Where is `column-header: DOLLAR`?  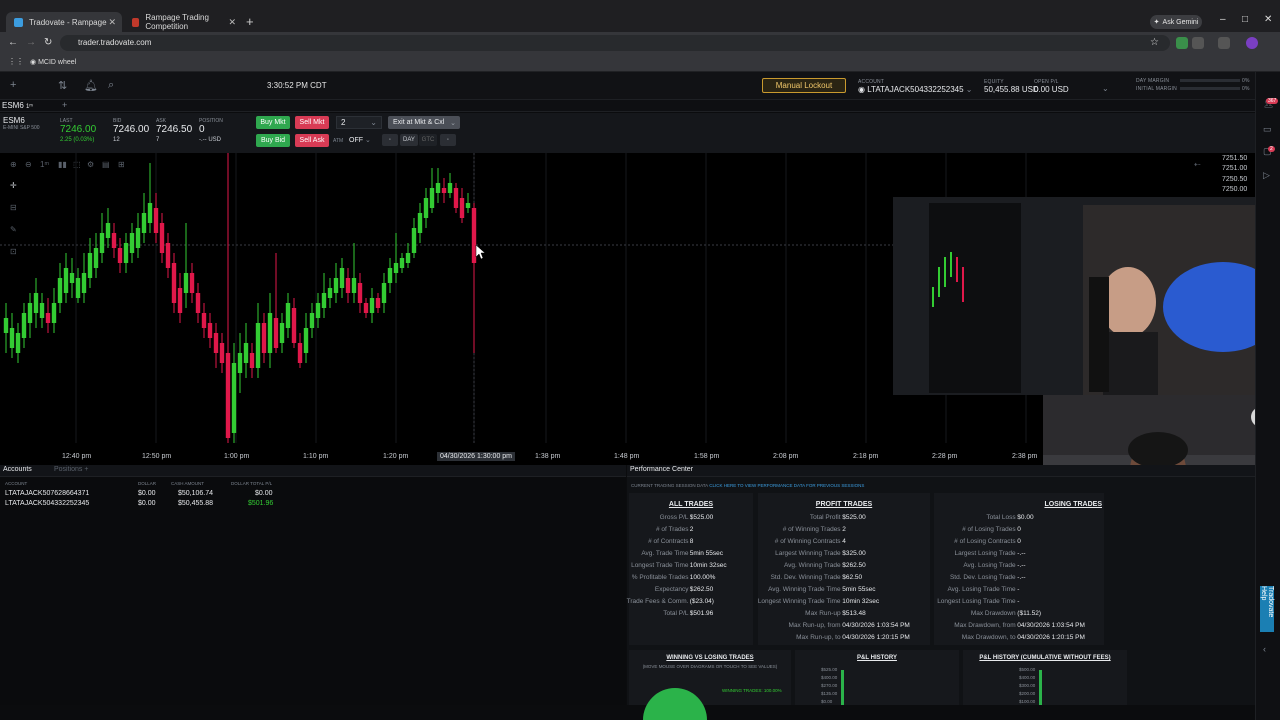
column-header: DOLLAR is located at coordinates (147, 483).